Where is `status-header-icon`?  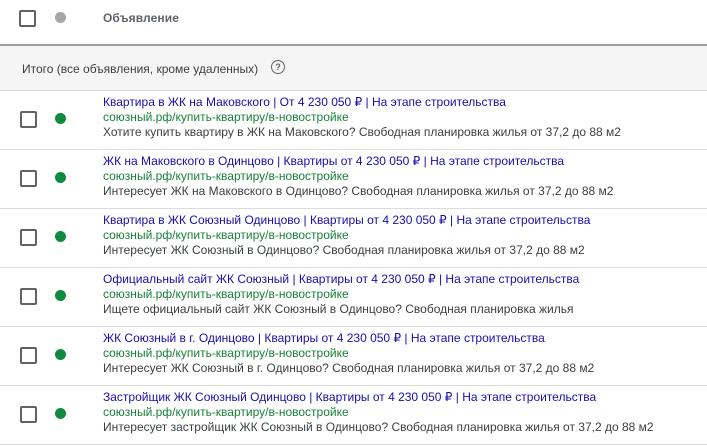
status-header-icon is located at coordinates (60, 17).